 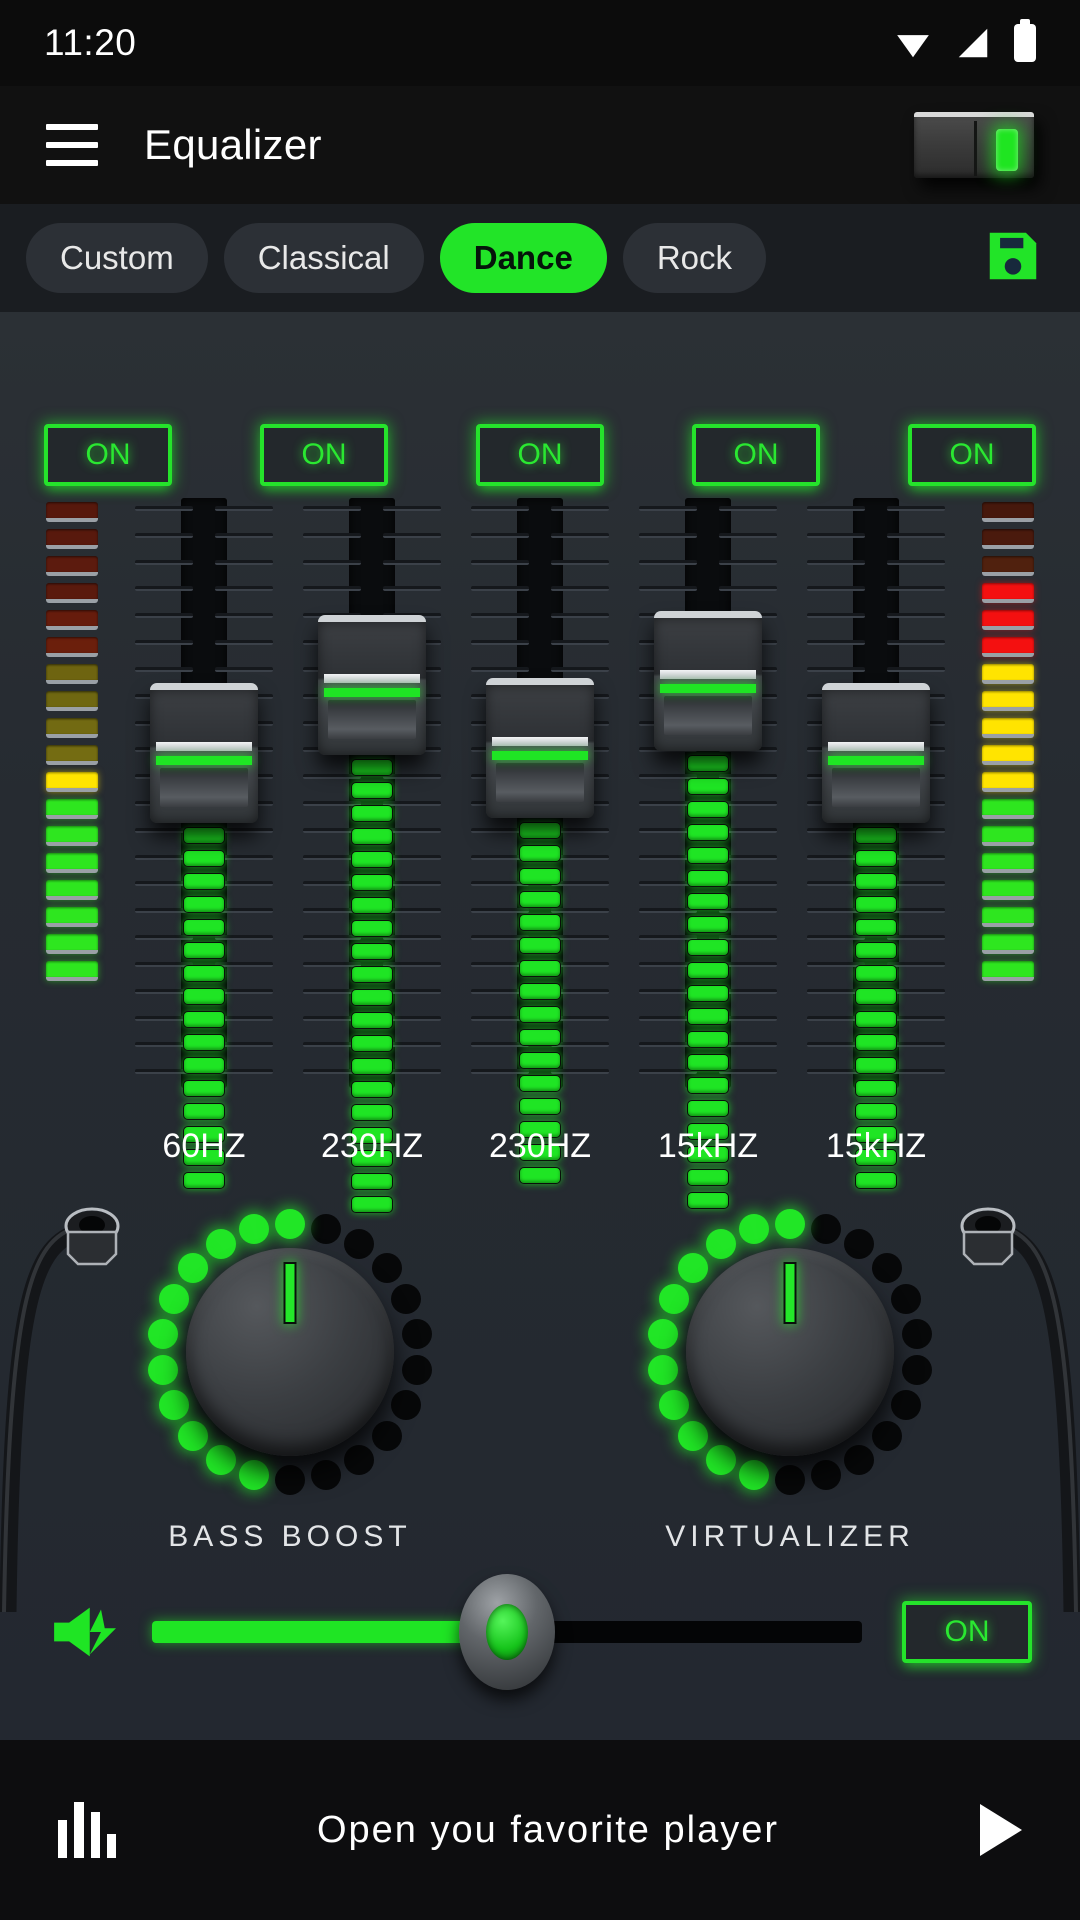 What do you see at coordinates (694, 258) in the screenshot?
I see `preset-rock: Rock` at bounding box center [694, 258].